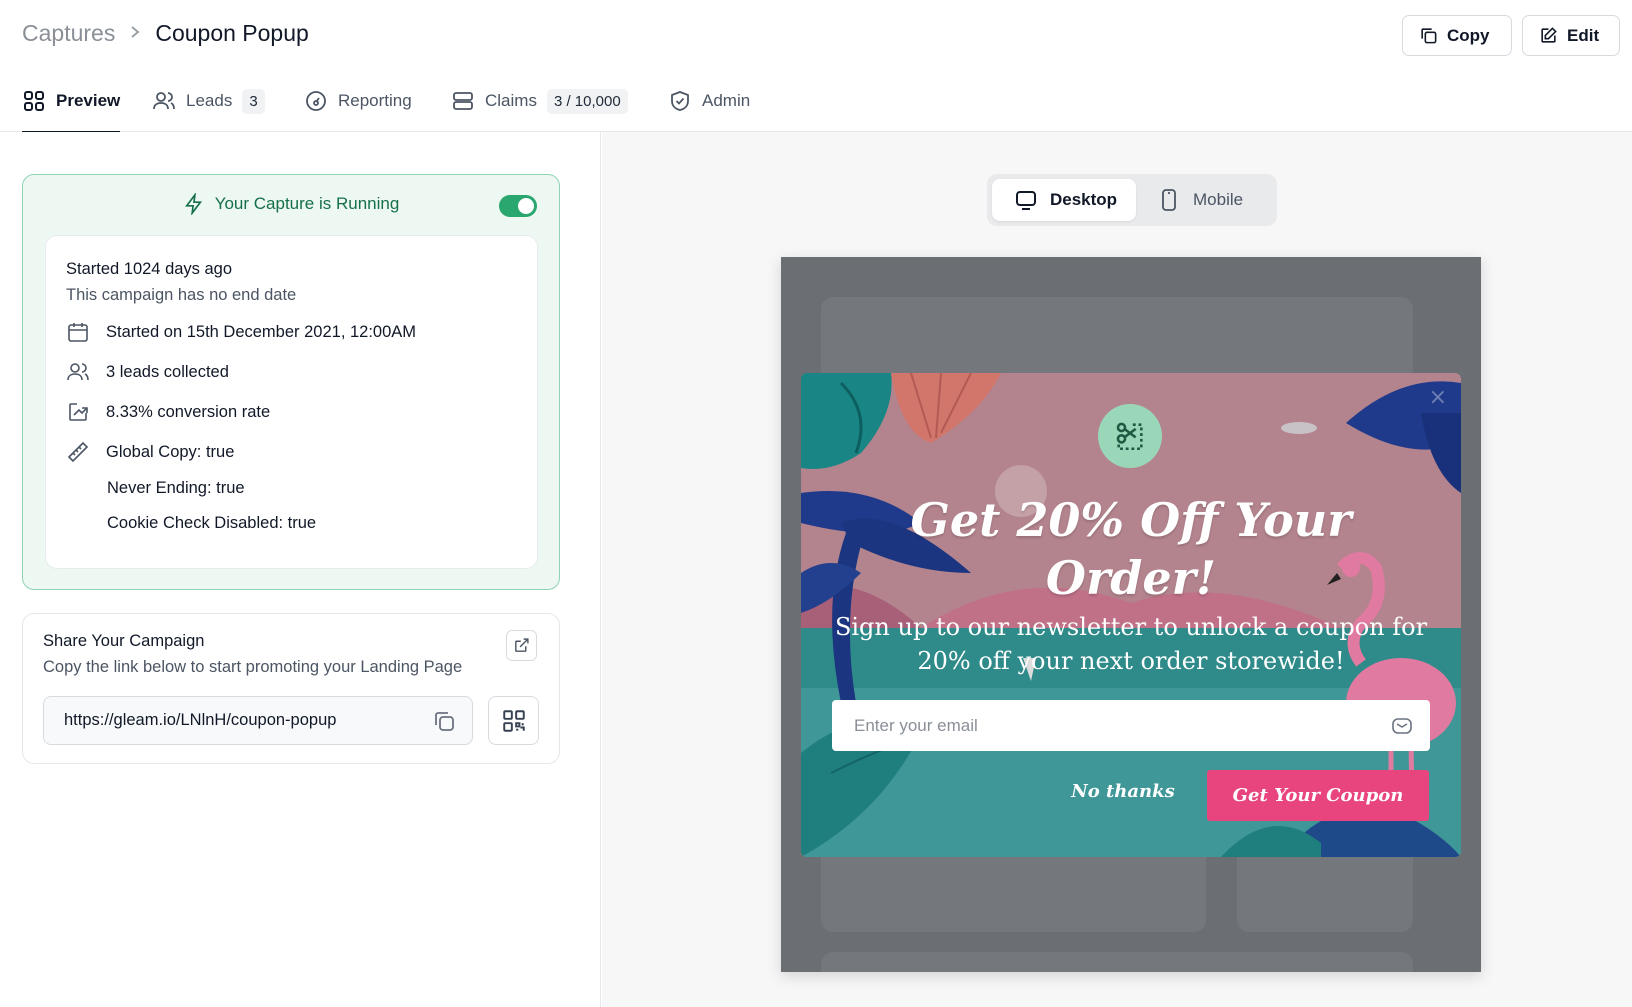  I want to click on status-header: Your Capture is Running, so click(291, 204).